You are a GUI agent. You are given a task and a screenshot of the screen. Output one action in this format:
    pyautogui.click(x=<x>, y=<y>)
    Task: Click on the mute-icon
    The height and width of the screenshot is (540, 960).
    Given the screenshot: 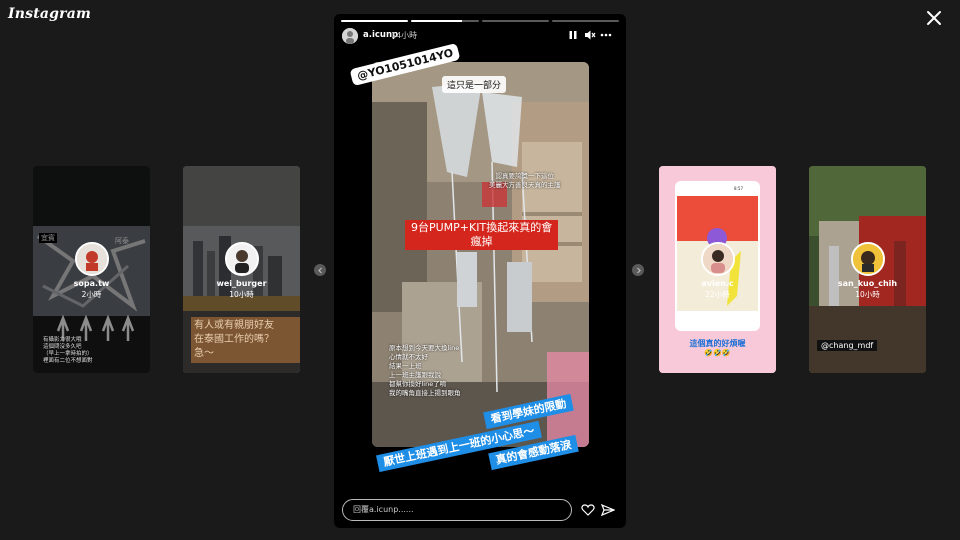 What is the action you would take?
    pyautogui.click(x=590, y=35)
    